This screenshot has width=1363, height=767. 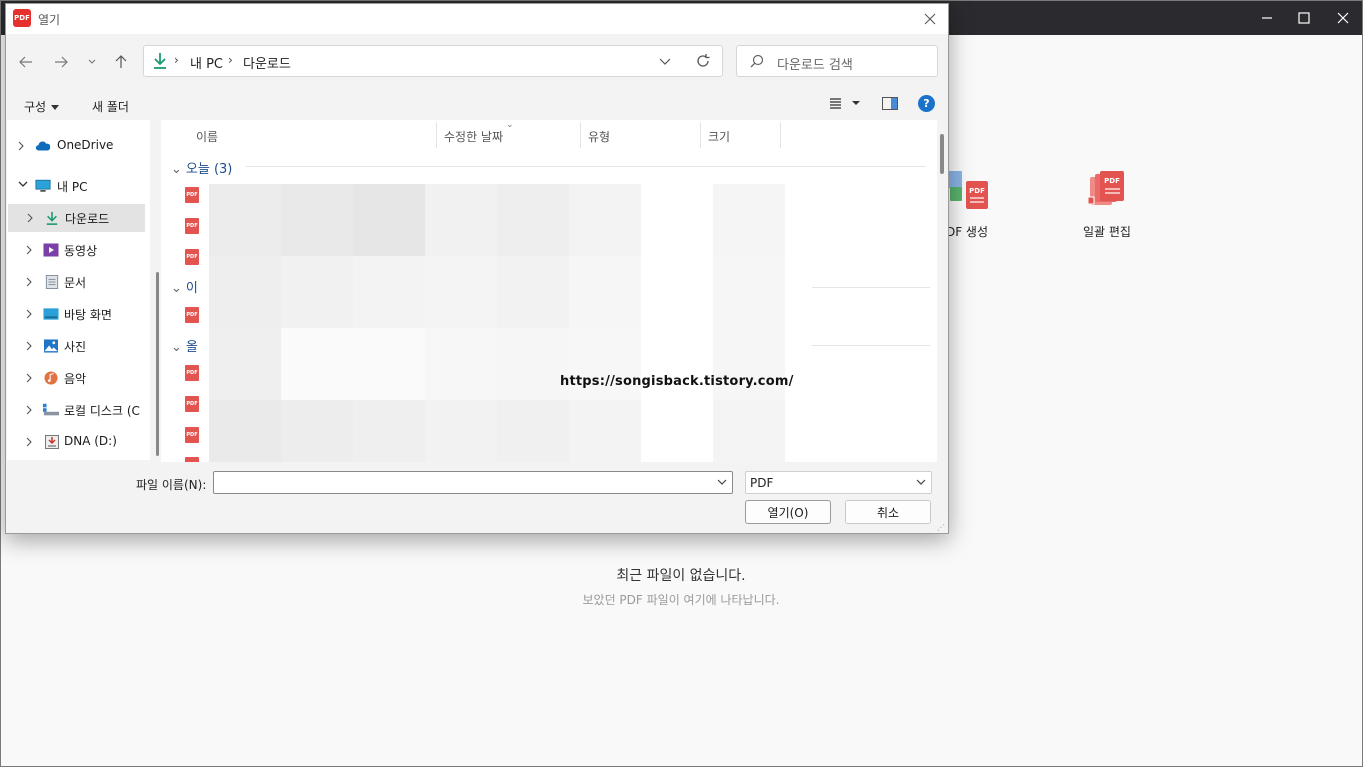 I want to click on desktop-icon, so click(x=51, y=314).